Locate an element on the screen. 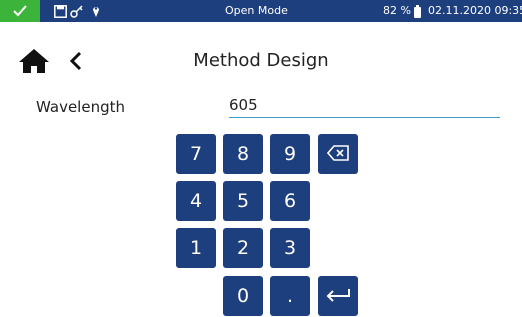  check-icon is located at coordinates (20, 11).